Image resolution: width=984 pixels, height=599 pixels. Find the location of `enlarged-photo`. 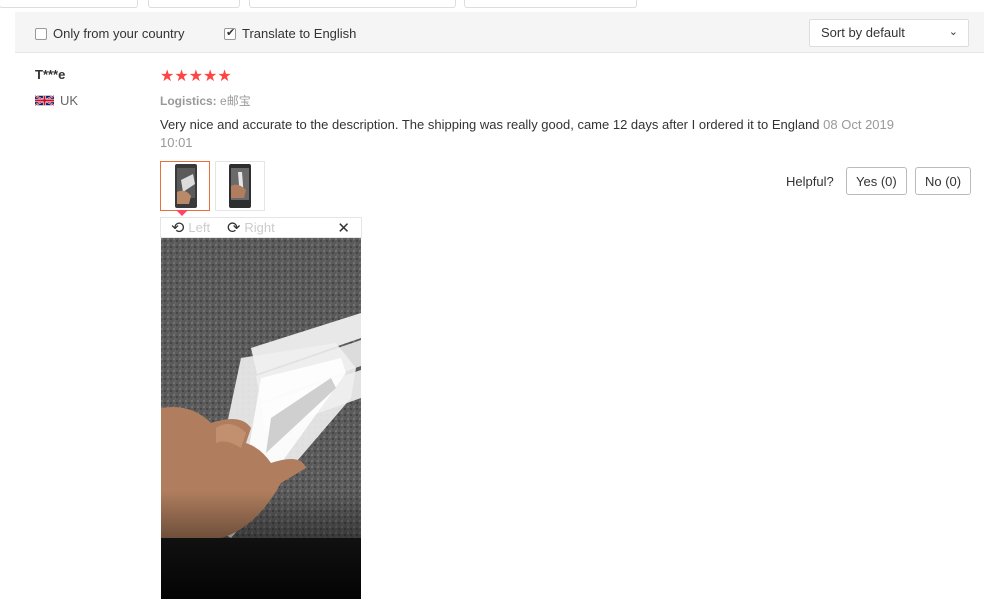

enlarged-photo is located at coordinates (261, 418).